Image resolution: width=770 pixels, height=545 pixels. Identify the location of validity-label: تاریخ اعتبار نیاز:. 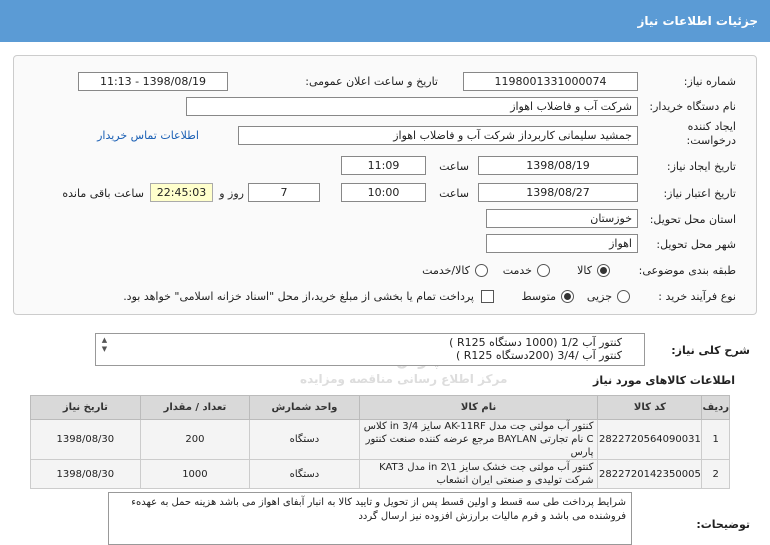
(699, 193).